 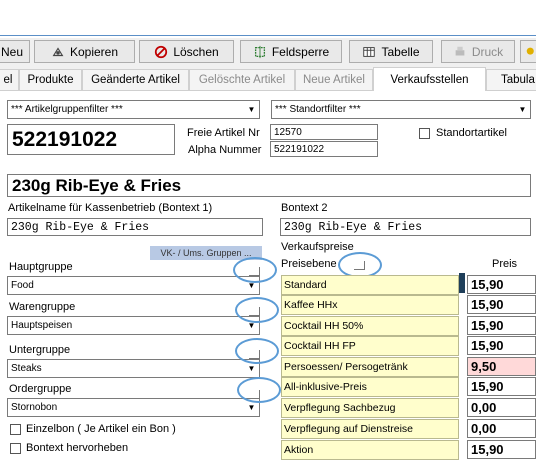 I want to click on free-article-label: Freie Artikel Nr, so click(x=223, y=133).